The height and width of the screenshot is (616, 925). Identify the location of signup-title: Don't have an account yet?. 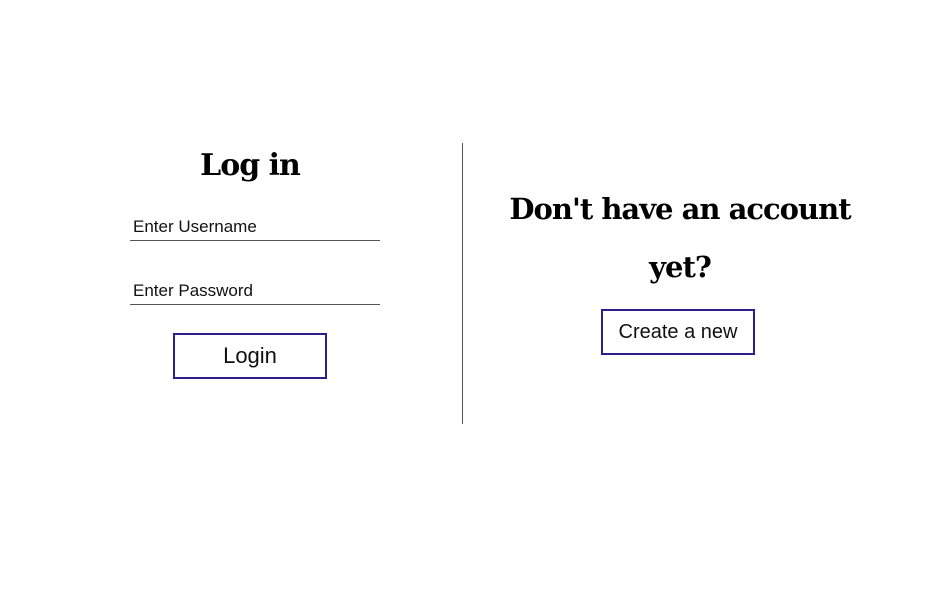
(680, 238).